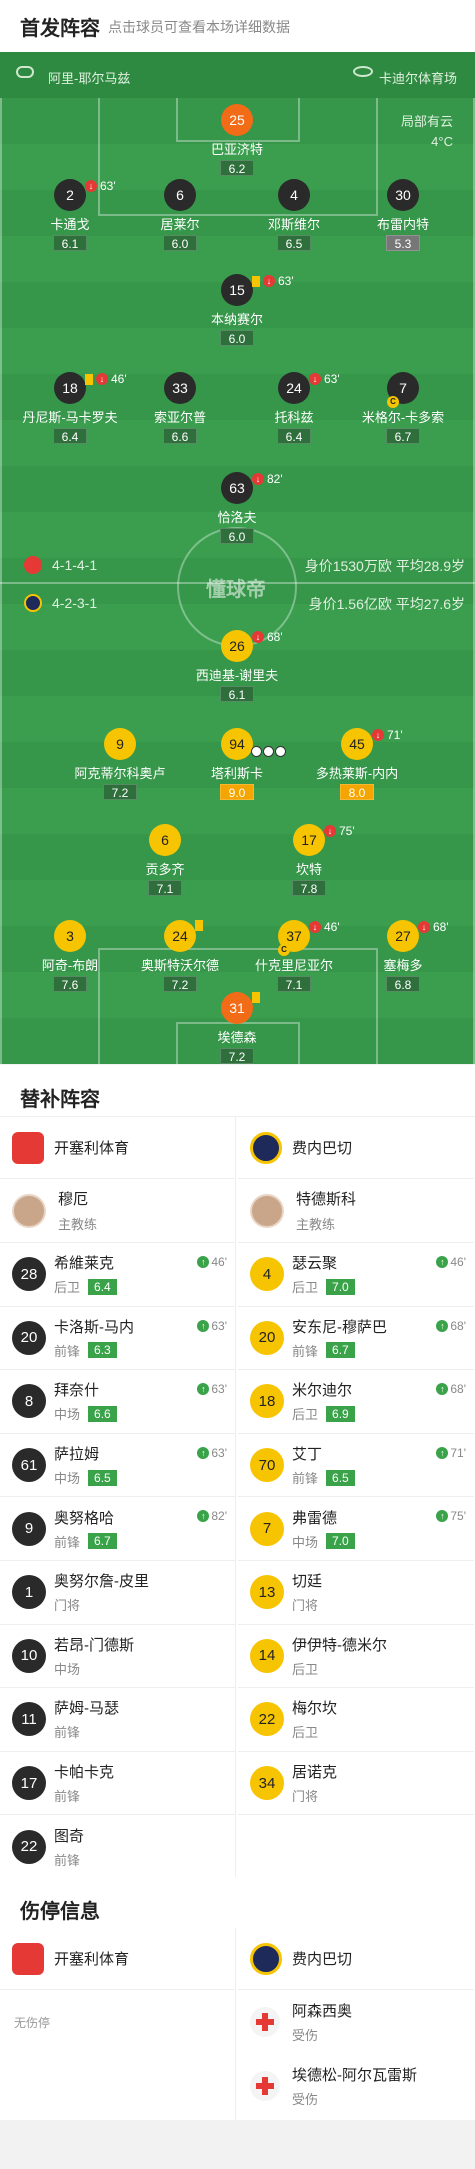 The image size is (475, 2169). Describe the element at coordinates (307, 1582) in the screenshot. I see `player-name: 切廷` at that location.